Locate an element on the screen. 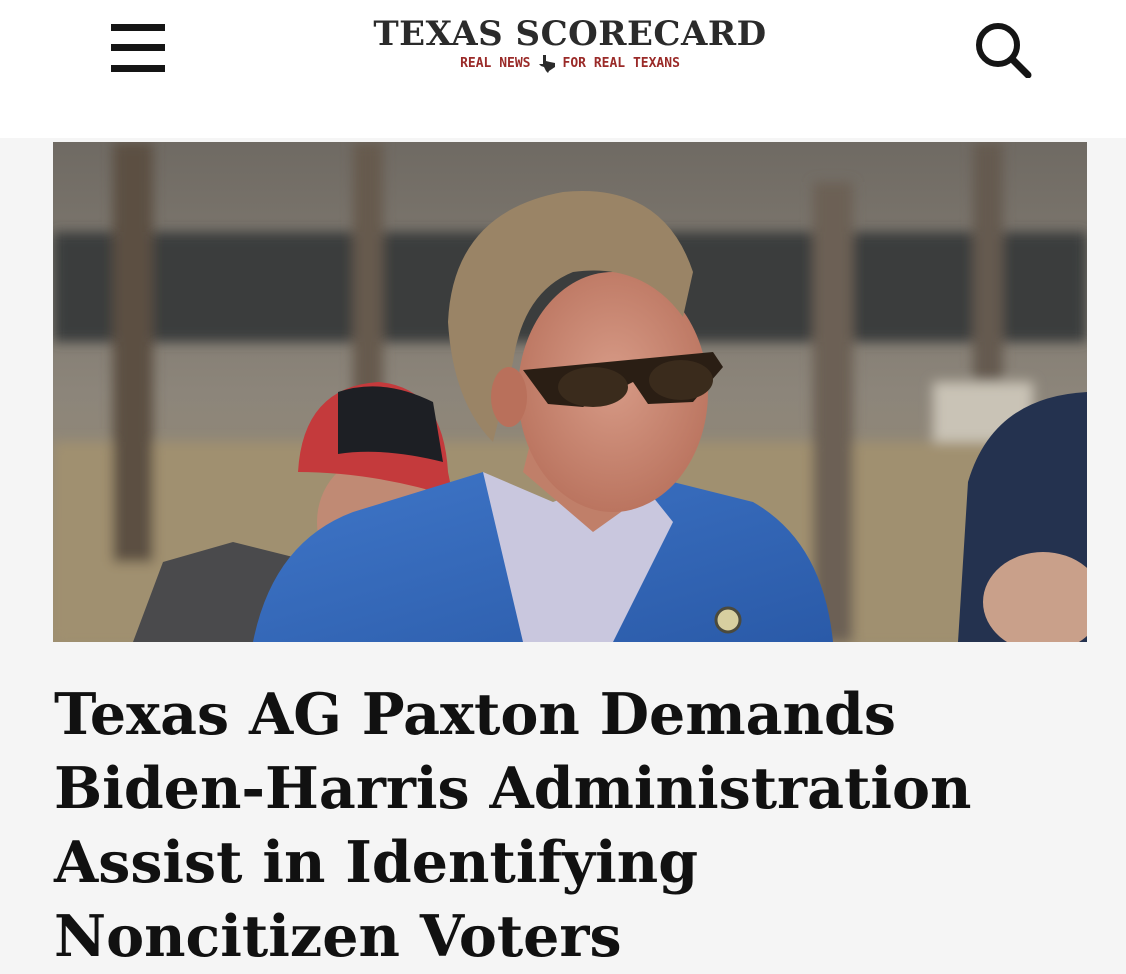 The image size is (1126, 974). search-button is located at coordinates (1003, 50).